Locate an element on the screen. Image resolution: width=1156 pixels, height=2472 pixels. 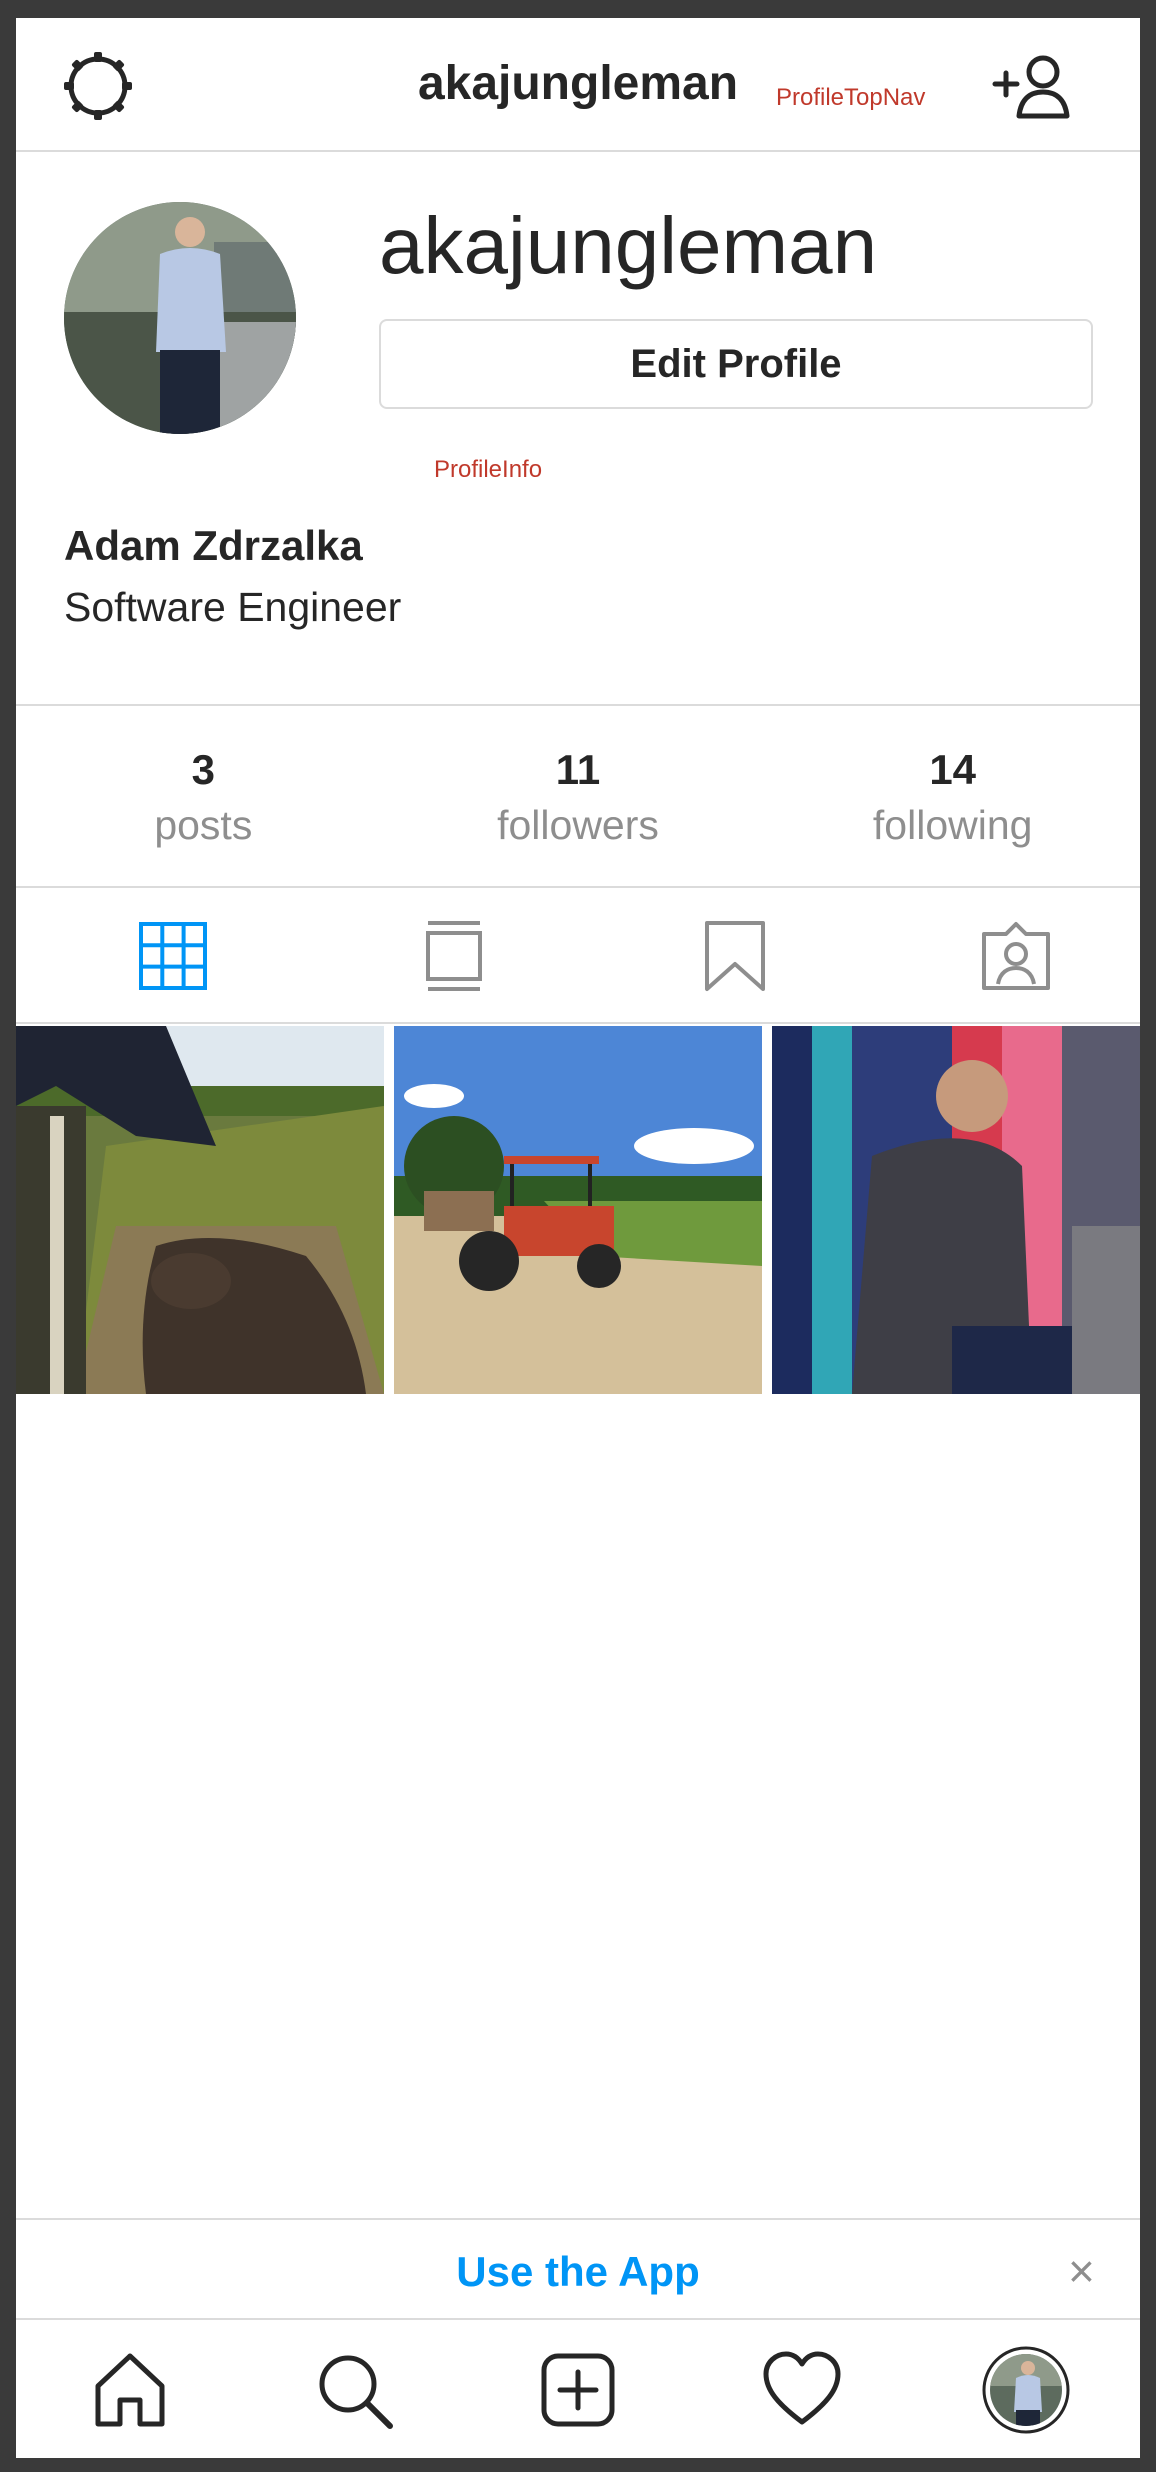
tab-grid is located at coordinates (172, 956).